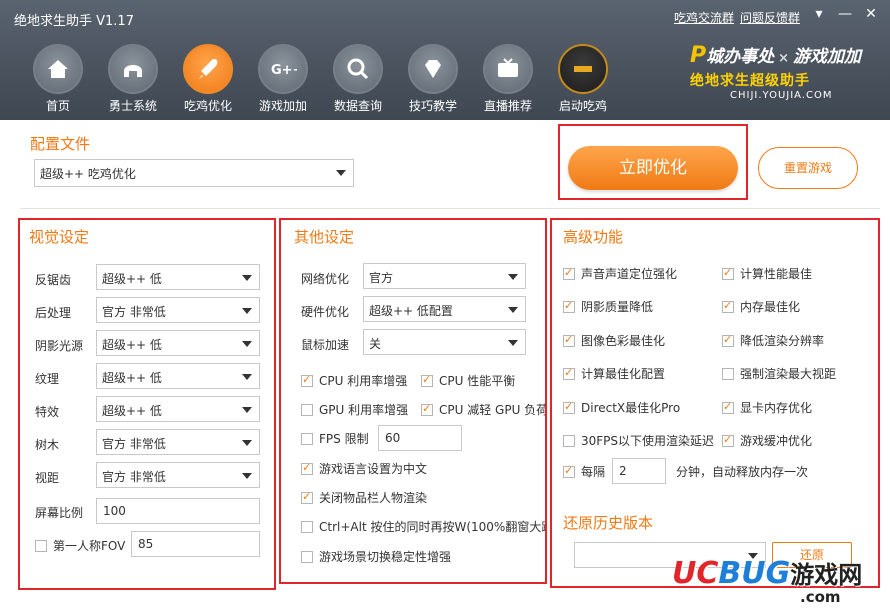 This screenshot has height=610, width=890. What do you see at coordinates (364, 497) in the screenshot?
I see `inventory-render-checkbox: 关闭物品栏人物渲染` at bounding box center [364, 497].